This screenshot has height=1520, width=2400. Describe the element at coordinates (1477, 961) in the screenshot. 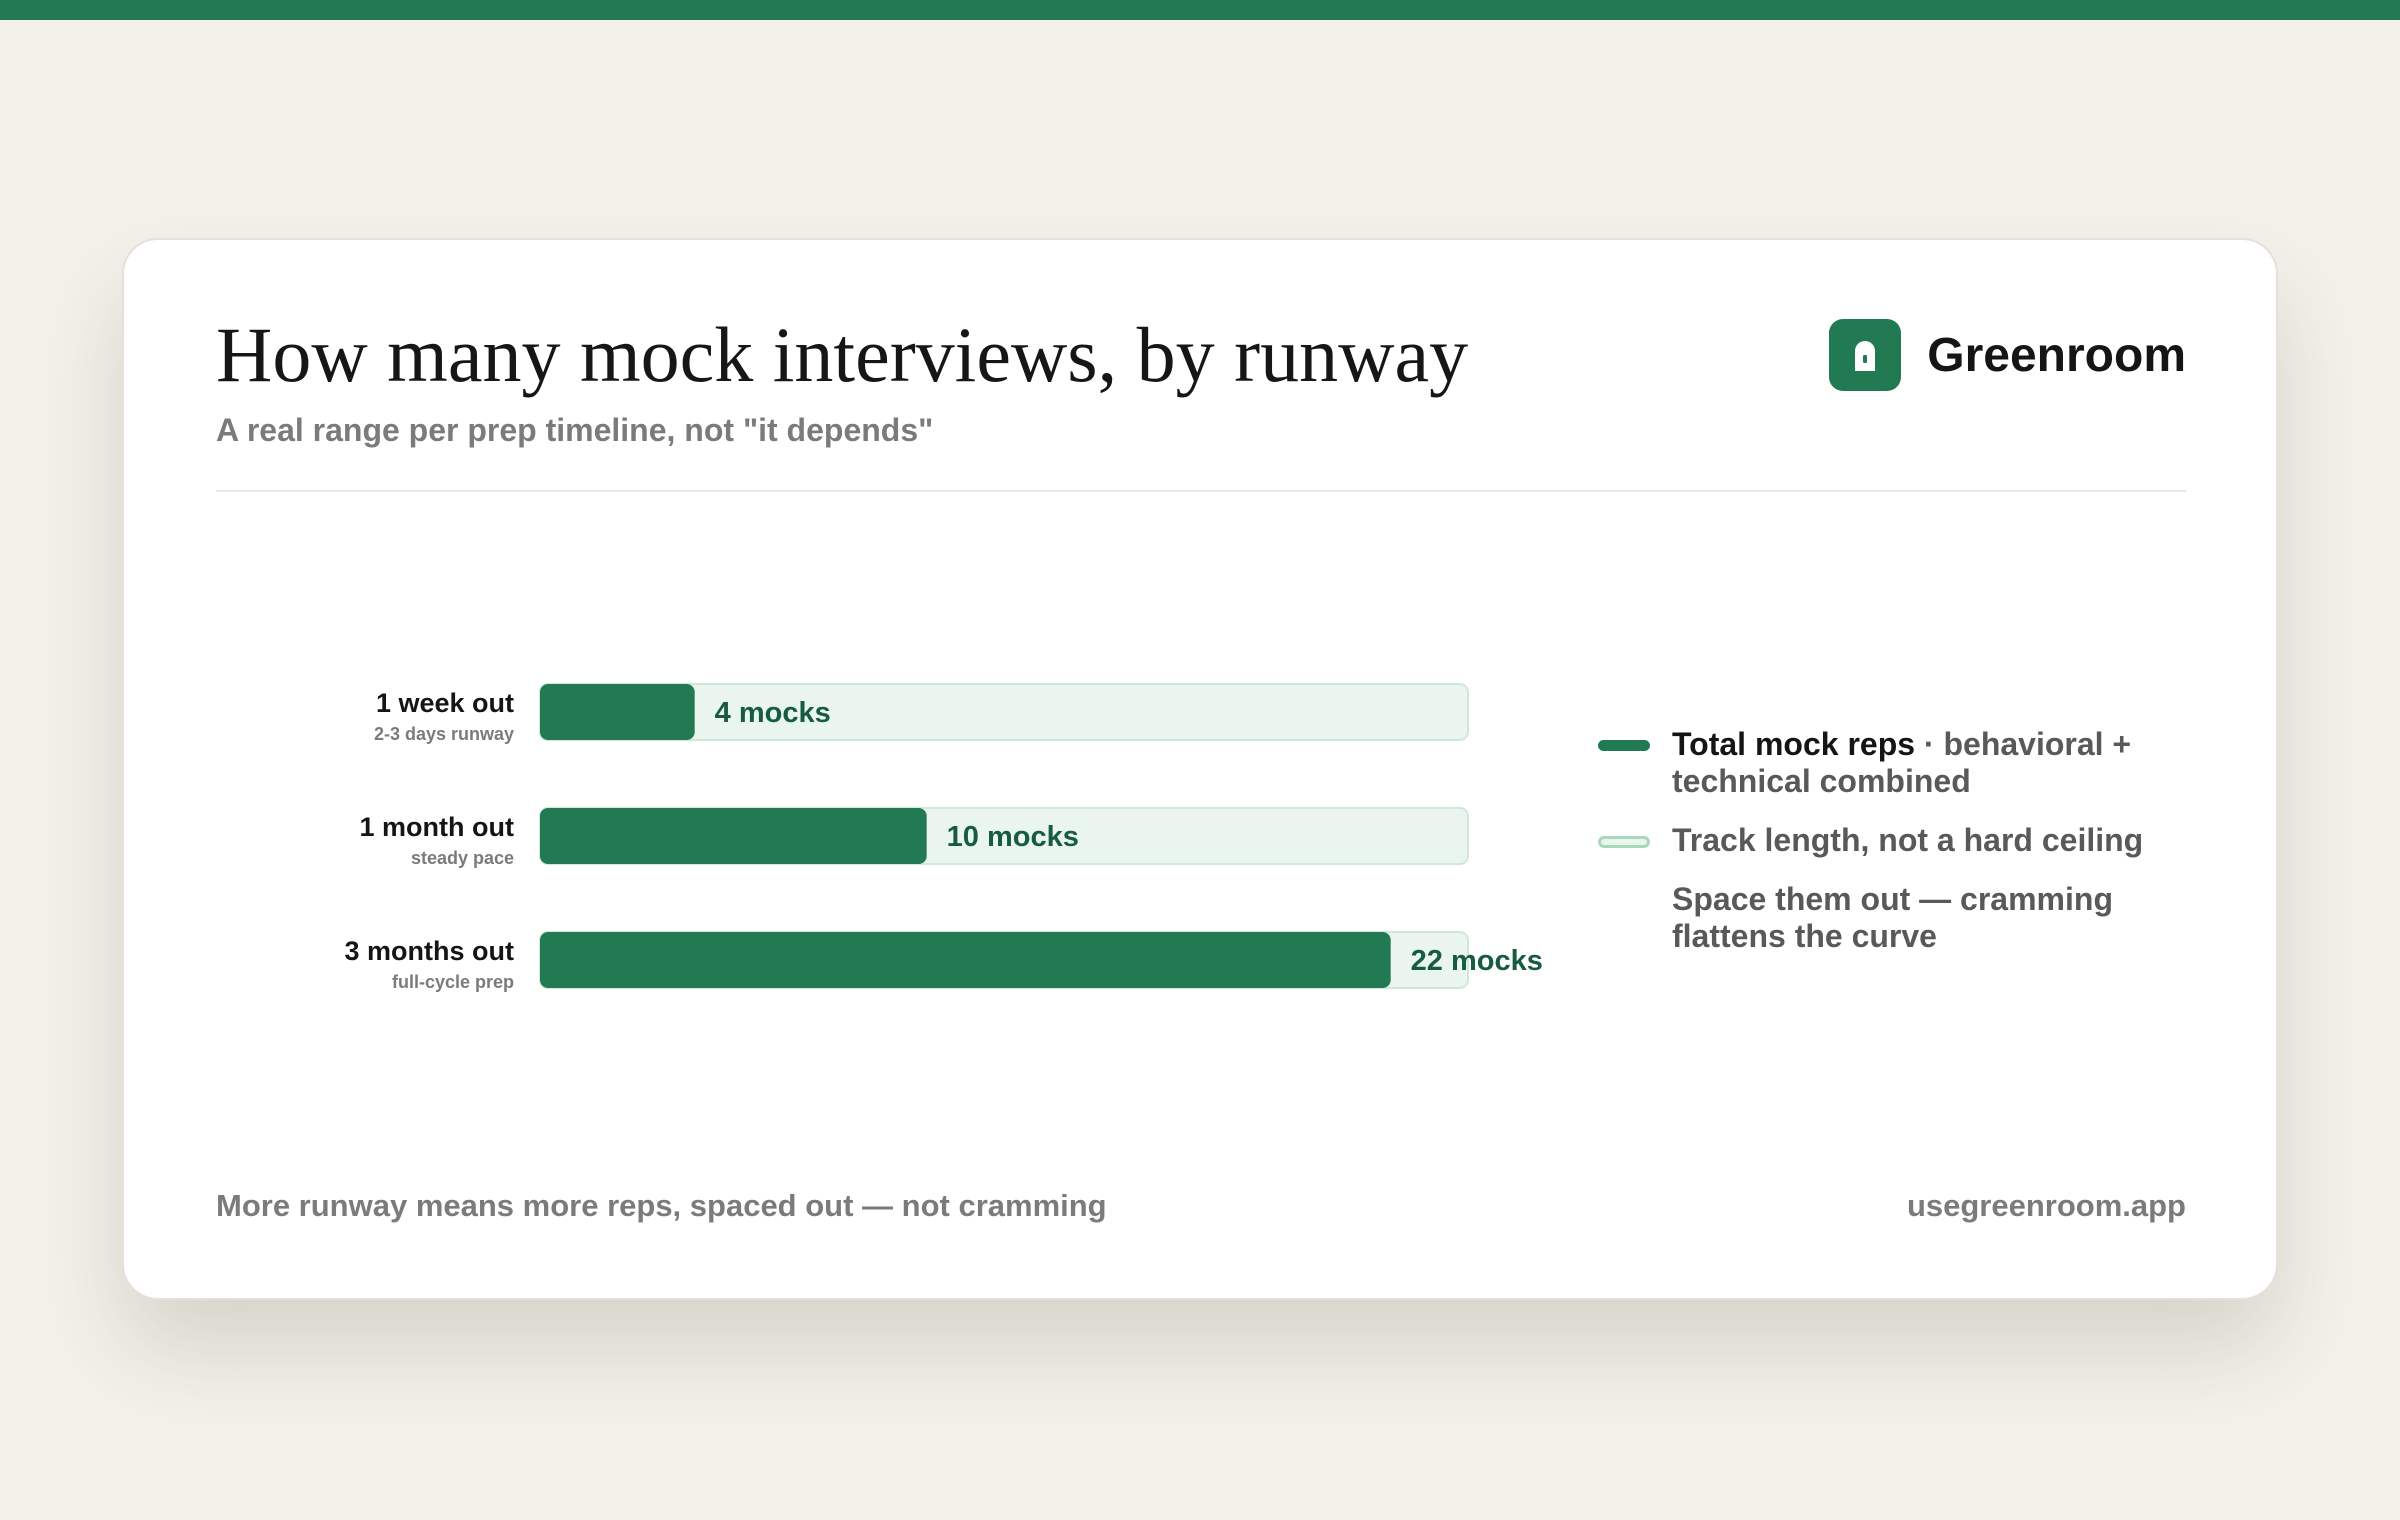

I see `data-label: 22 mocks` at that location.